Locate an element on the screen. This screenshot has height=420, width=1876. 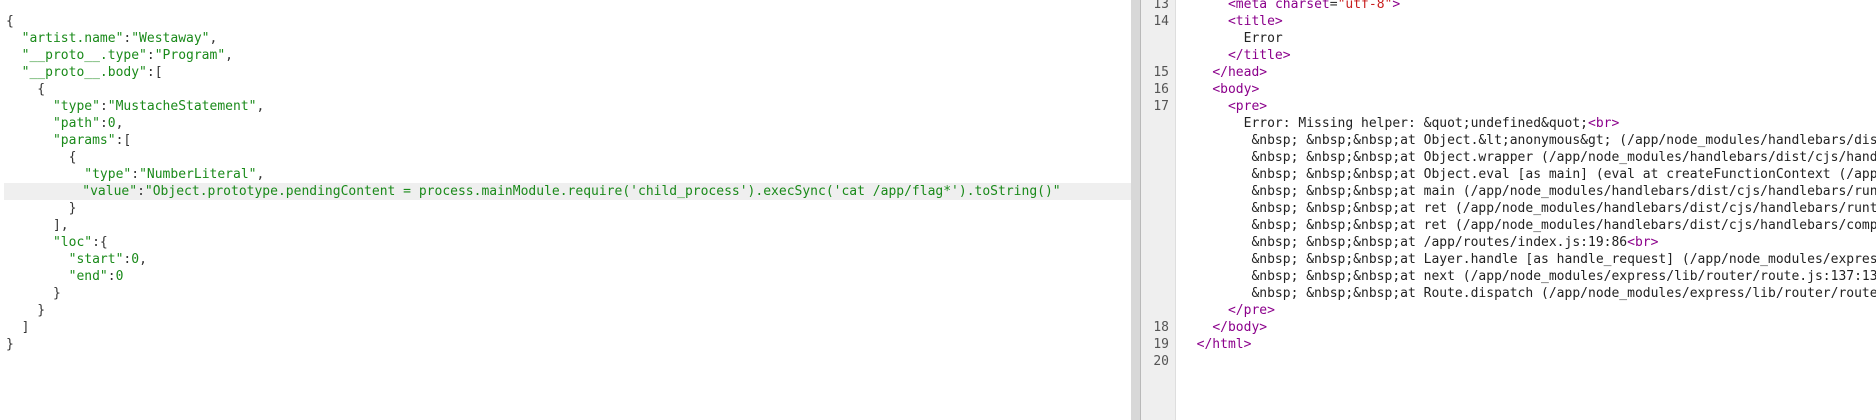
code-token: "type" is located at coordinates (108, 174).